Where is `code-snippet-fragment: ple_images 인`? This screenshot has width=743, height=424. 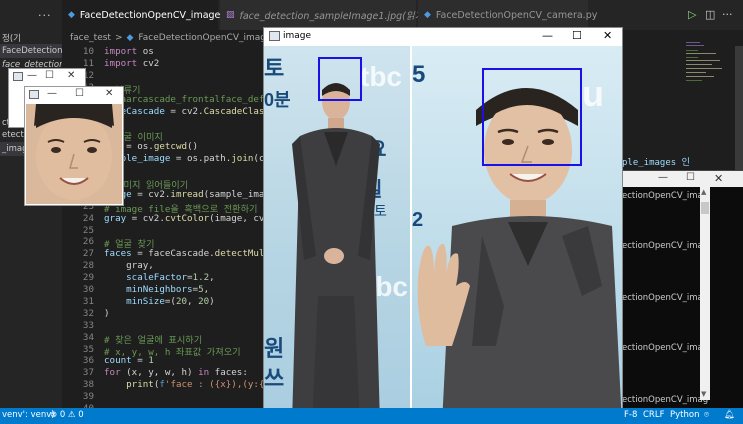
code-snippet-fragment: ple_images 인 is located at coordinates (656, 163).